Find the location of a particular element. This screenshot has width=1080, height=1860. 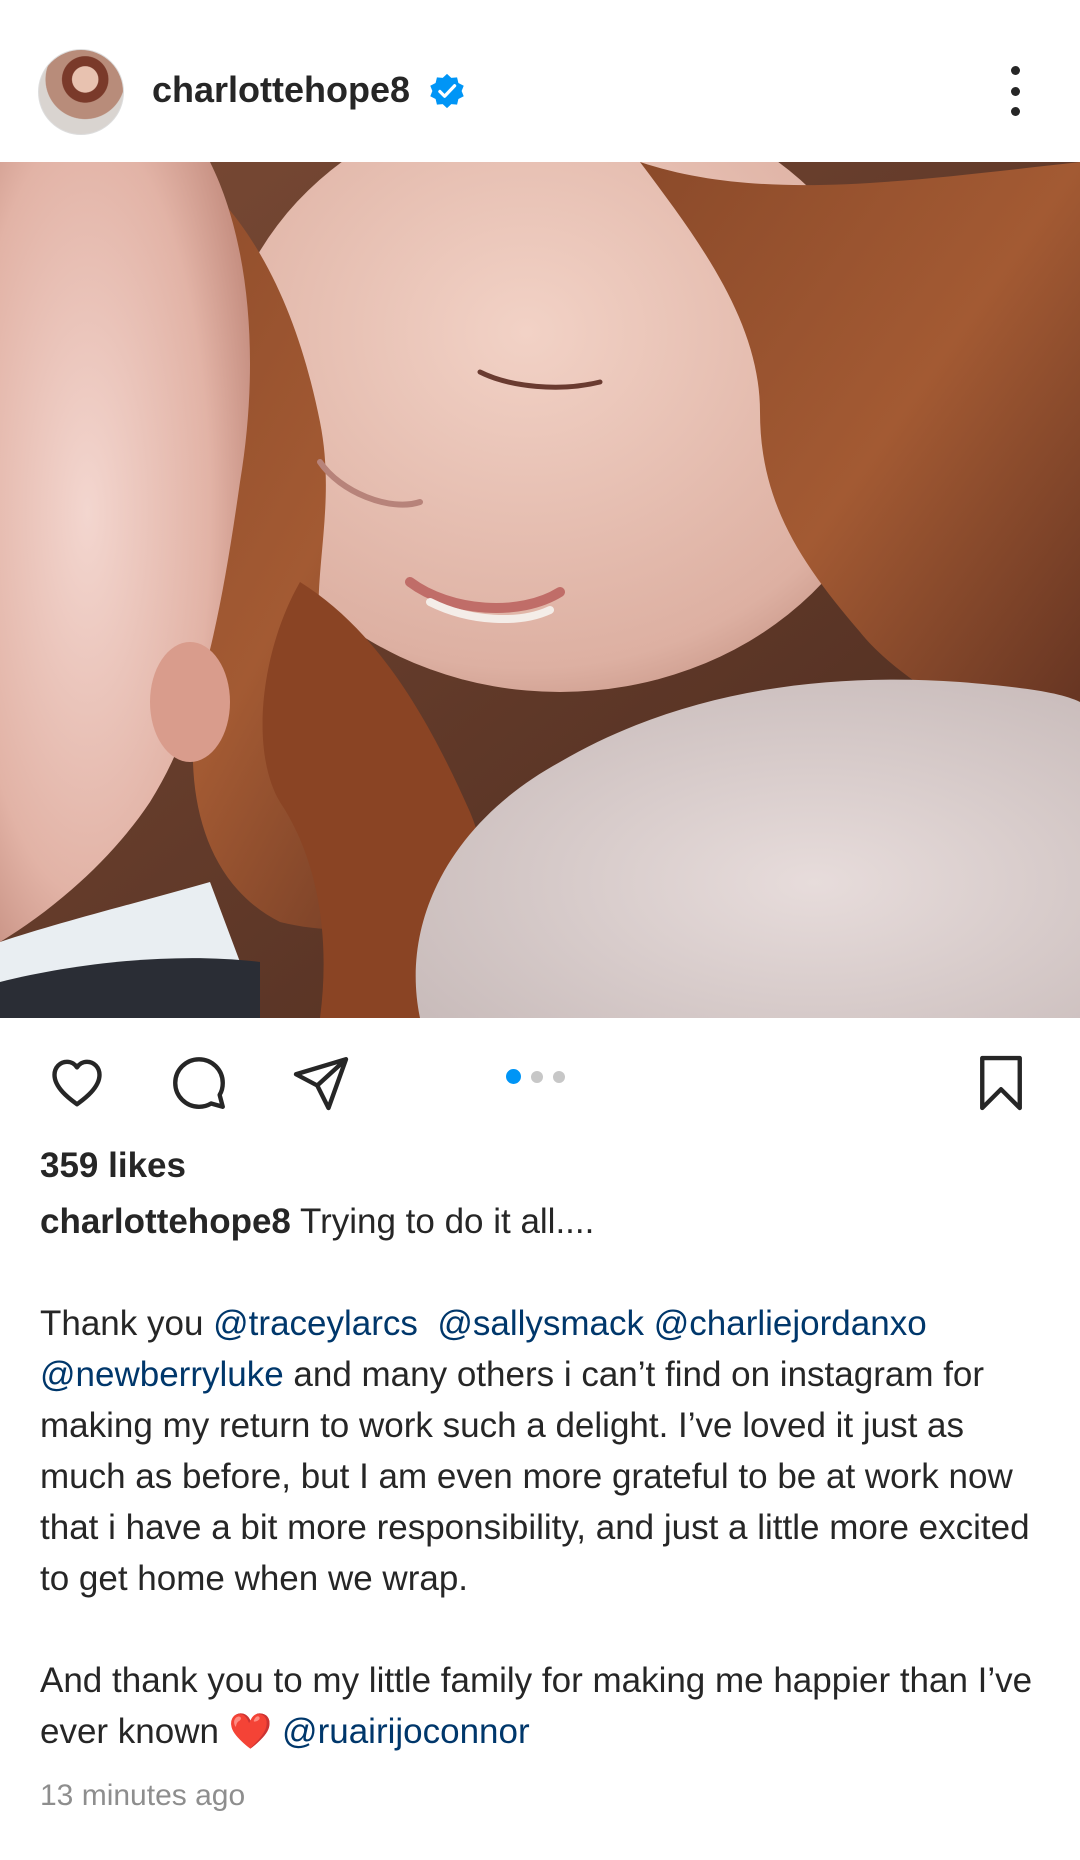

bookmark-icon is located at coordinates (1001, 1083).